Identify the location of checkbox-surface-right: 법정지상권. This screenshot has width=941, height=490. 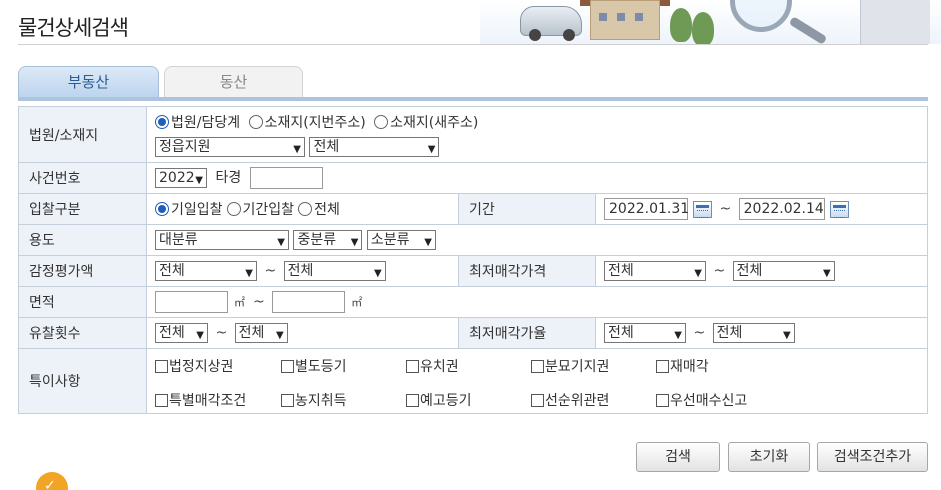
(218, 366).